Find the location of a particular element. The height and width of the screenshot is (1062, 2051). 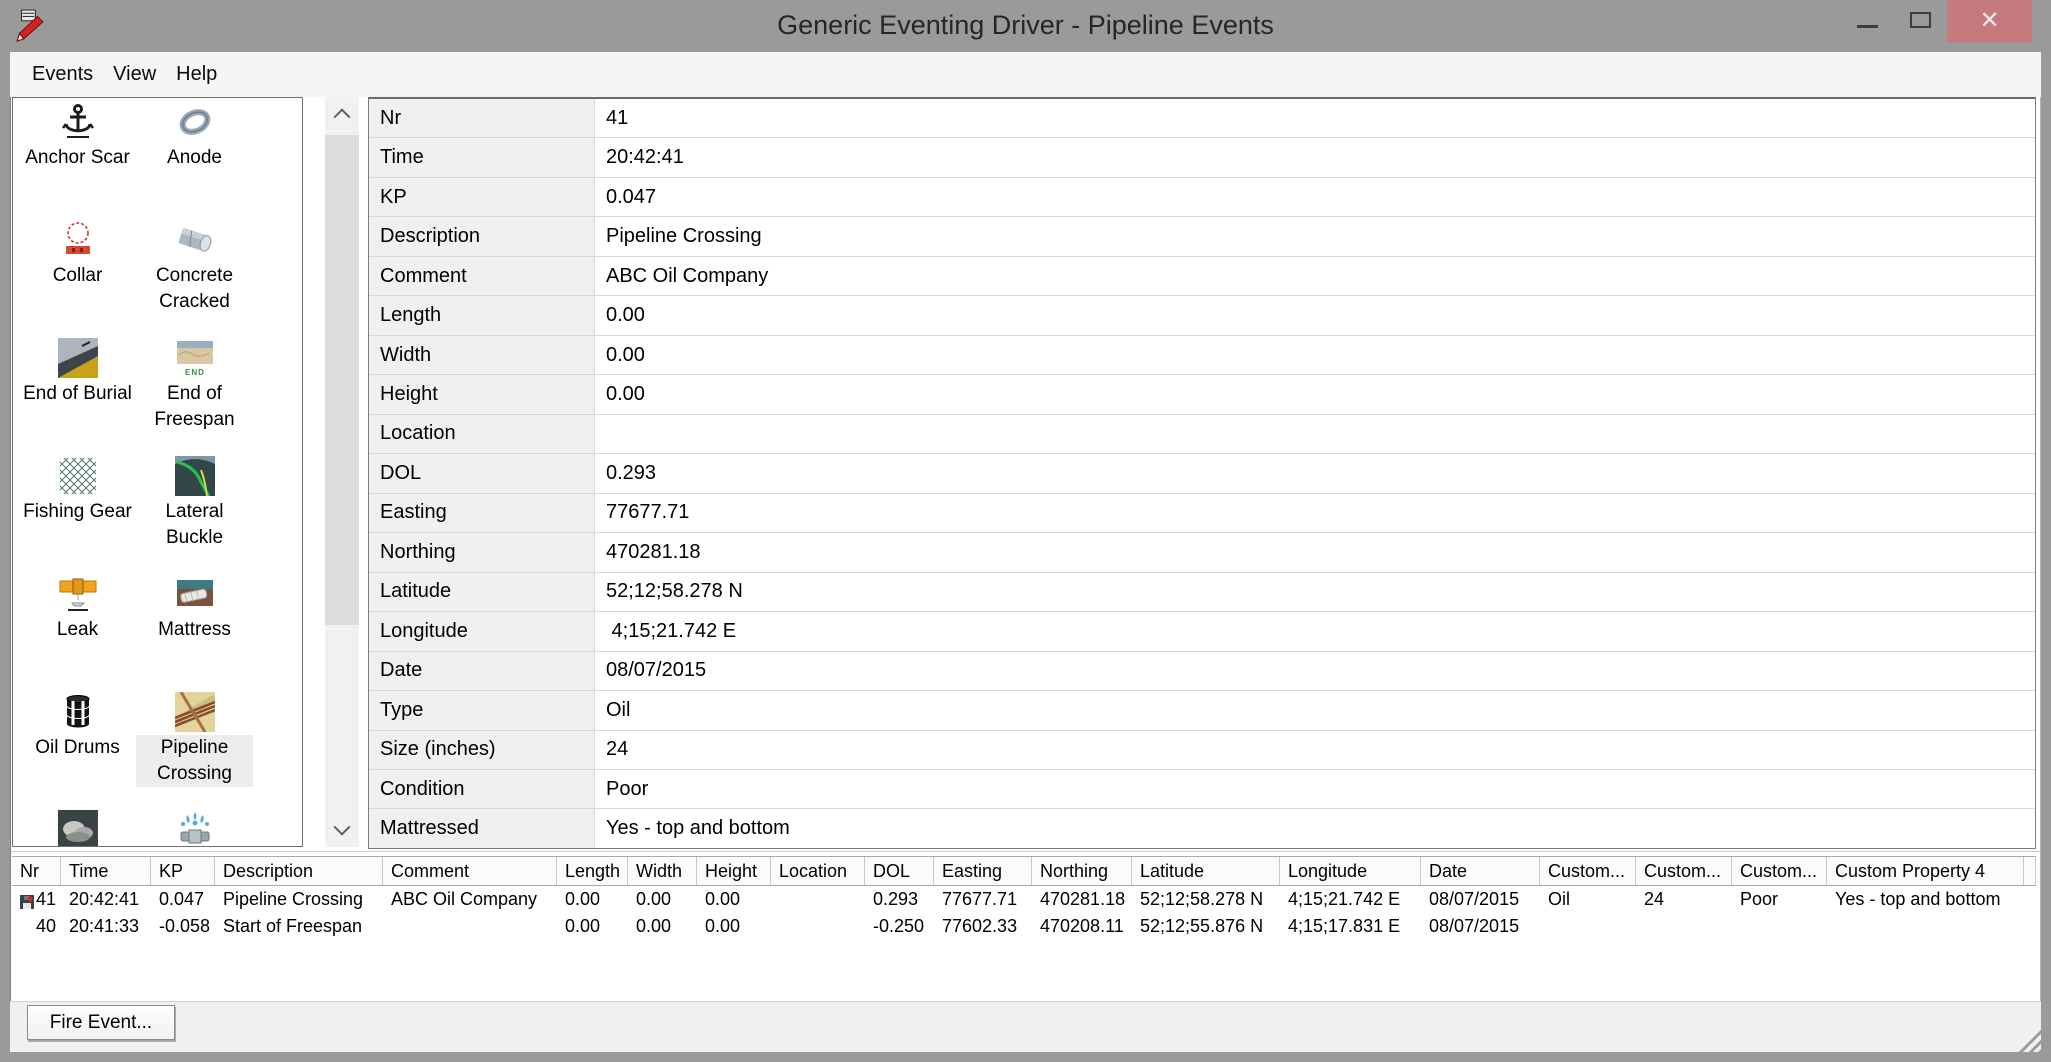

minimize-button is located at coordinates (1867, 21).